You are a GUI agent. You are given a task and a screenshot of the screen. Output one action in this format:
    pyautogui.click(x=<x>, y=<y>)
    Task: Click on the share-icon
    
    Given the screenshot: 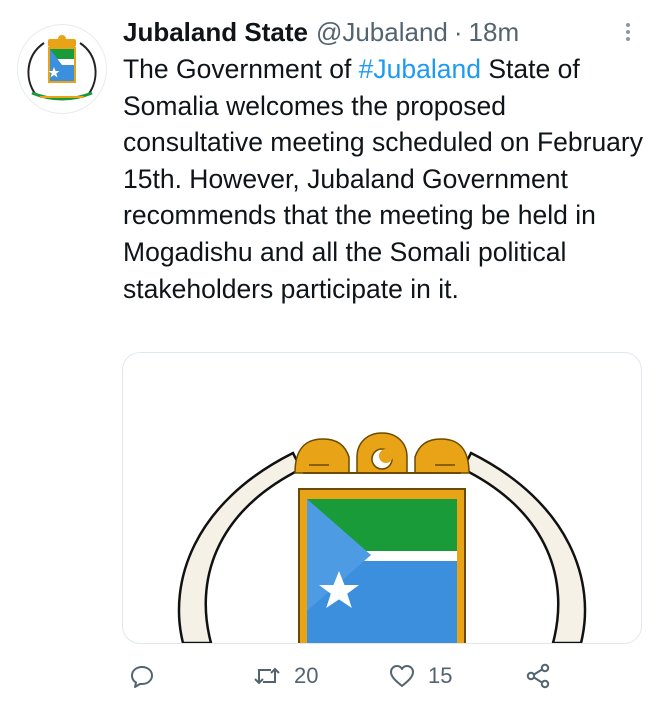 What is the action you would take?
    pyautogui.click(x=538, y=676)
    